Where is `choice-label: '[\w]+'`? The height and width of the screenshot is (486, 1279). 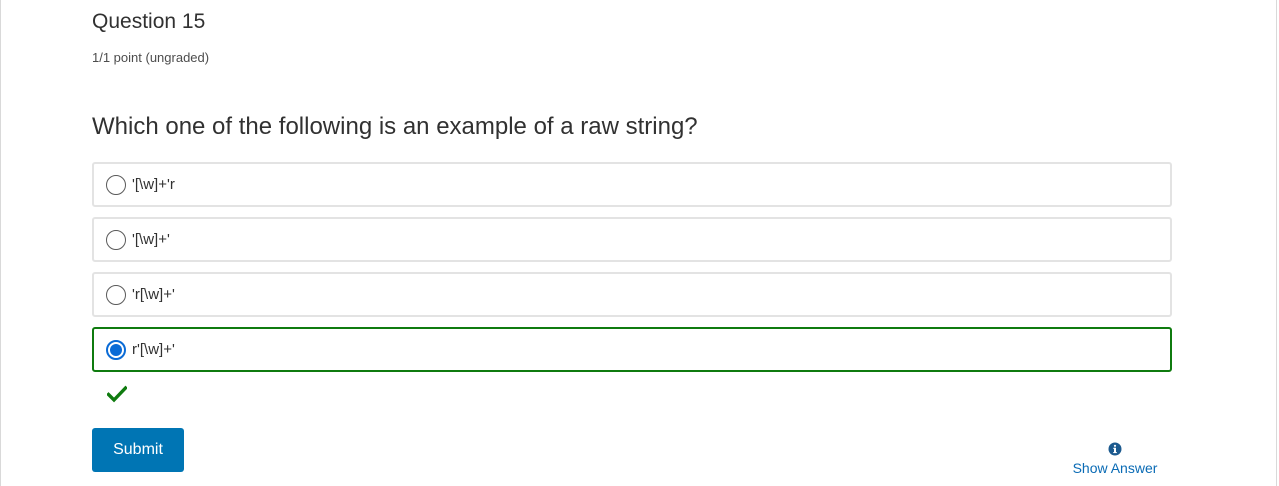
choice-label: '[\w]+' is located at coordinates (151, 239).